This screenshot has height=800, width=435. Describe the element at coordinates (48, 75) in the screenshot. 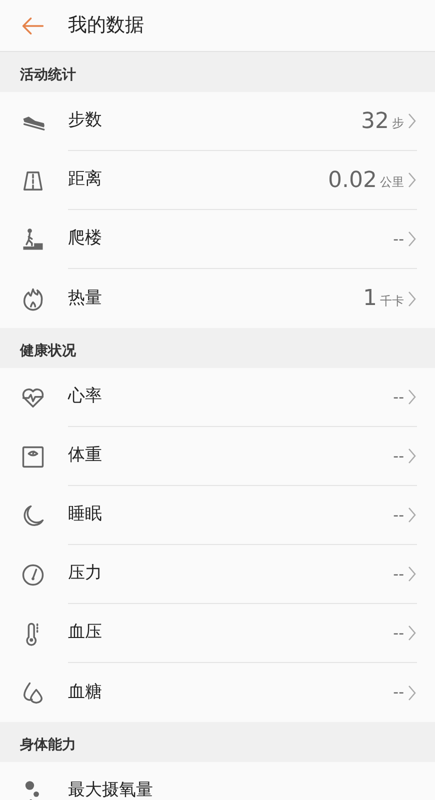

I see `section-title: 活动统计` at that location.